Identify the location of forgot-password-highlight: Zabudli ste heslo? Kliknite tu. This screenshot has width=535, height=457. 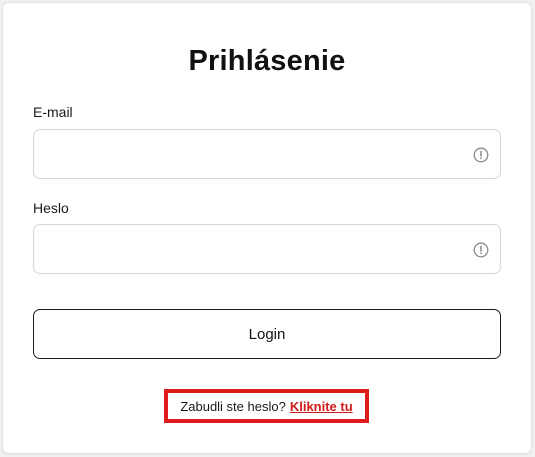
(266, 406).